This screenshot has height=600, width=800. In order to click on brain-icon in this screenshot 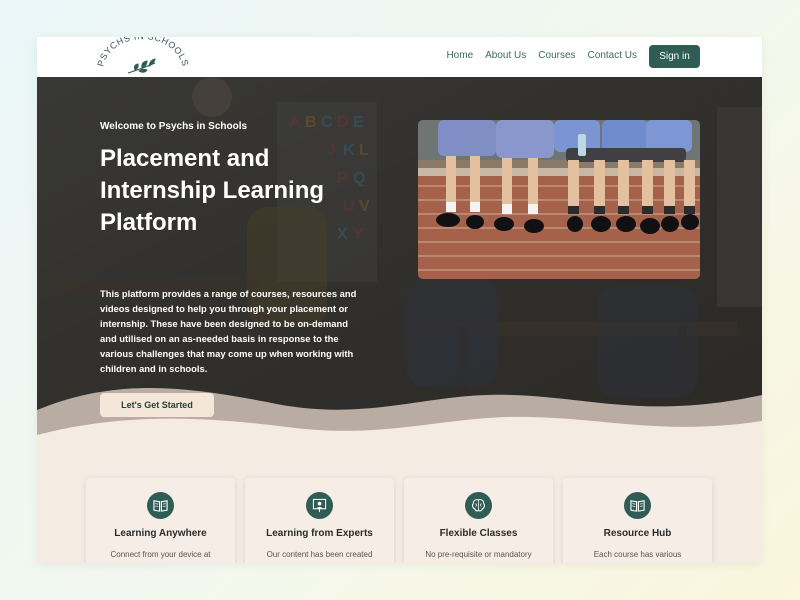, I will do `click(478, 505)`.